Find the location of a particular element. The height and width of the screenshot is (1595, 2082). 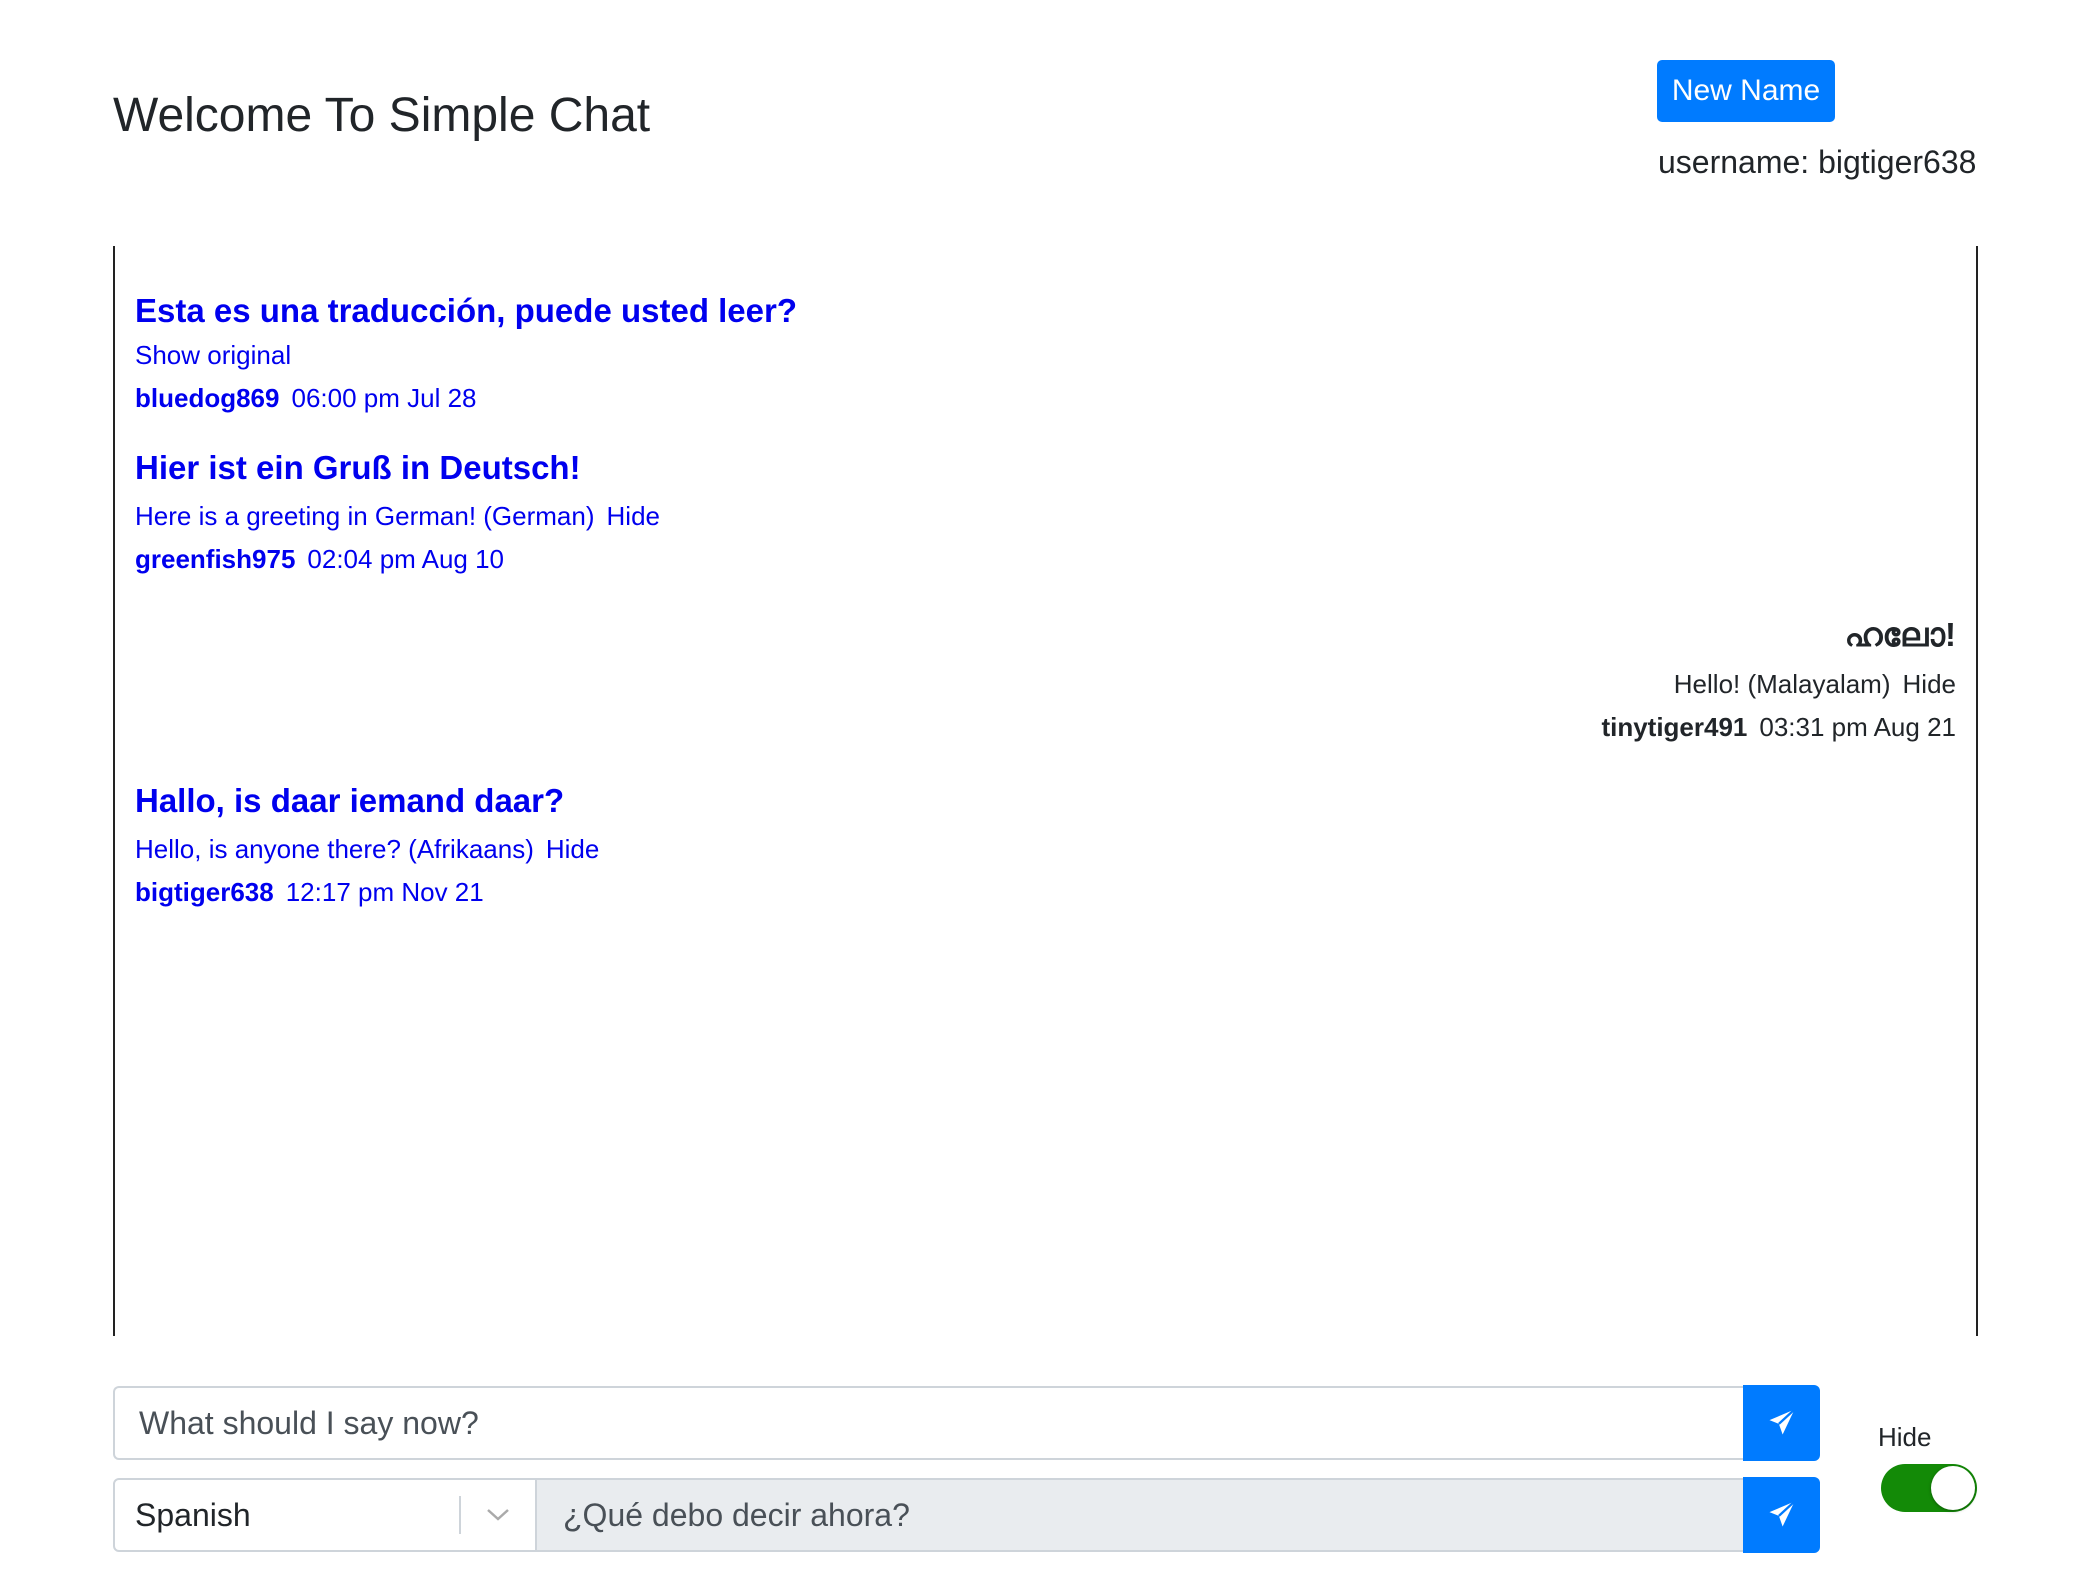

message-translation: Hello, is anyone there? (Afrikaans) Hide is located at coordinates (367, 849).